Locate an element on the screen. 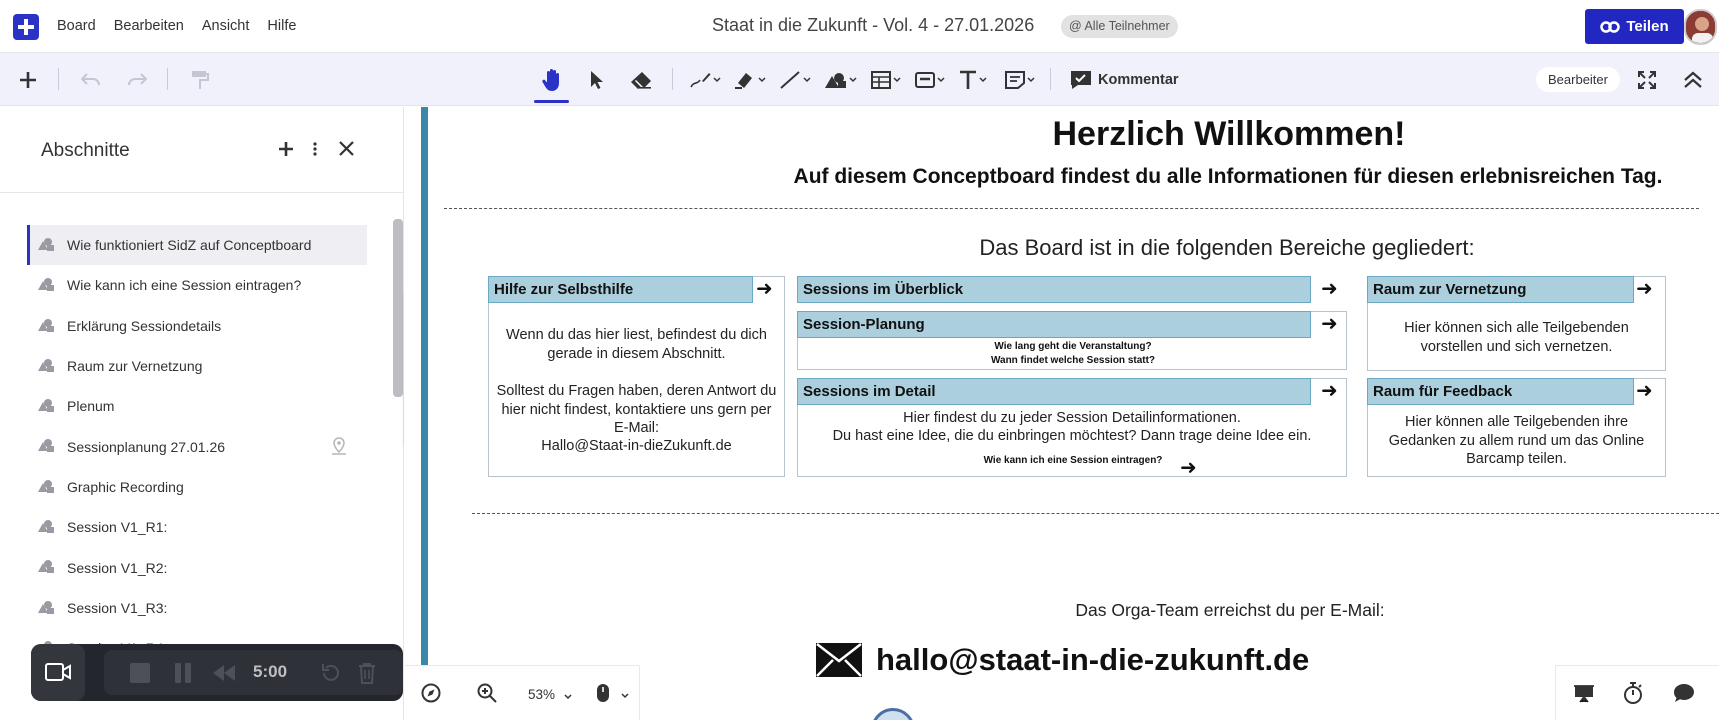 The image size is (1719, 720). section-item: Plenum is located at coordinates (197, 406).